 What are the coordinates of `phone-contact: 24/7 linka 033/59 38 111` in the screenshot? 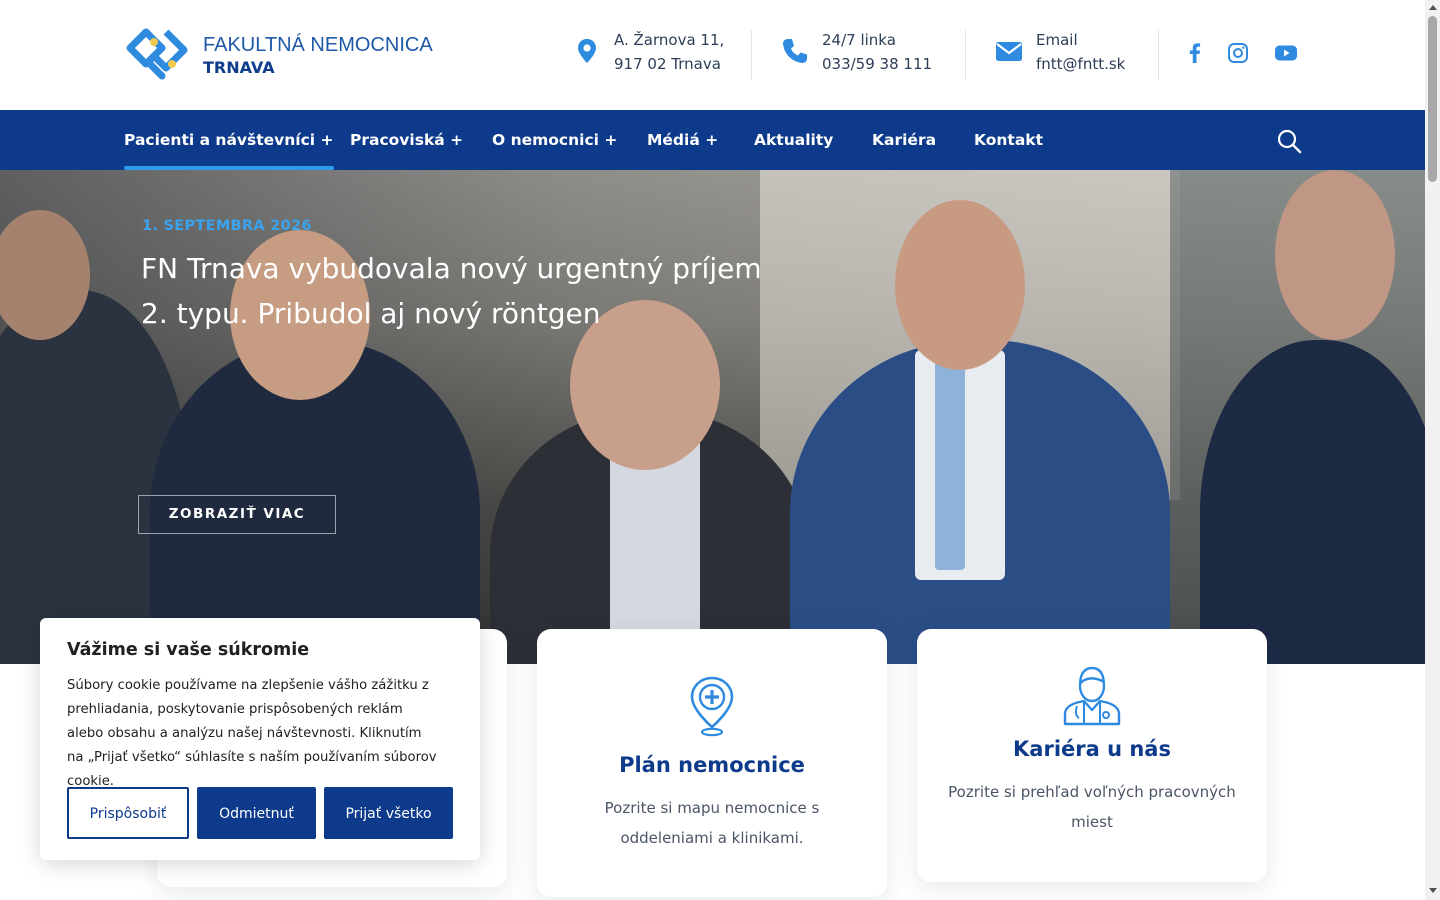 It's located at (856, 54).